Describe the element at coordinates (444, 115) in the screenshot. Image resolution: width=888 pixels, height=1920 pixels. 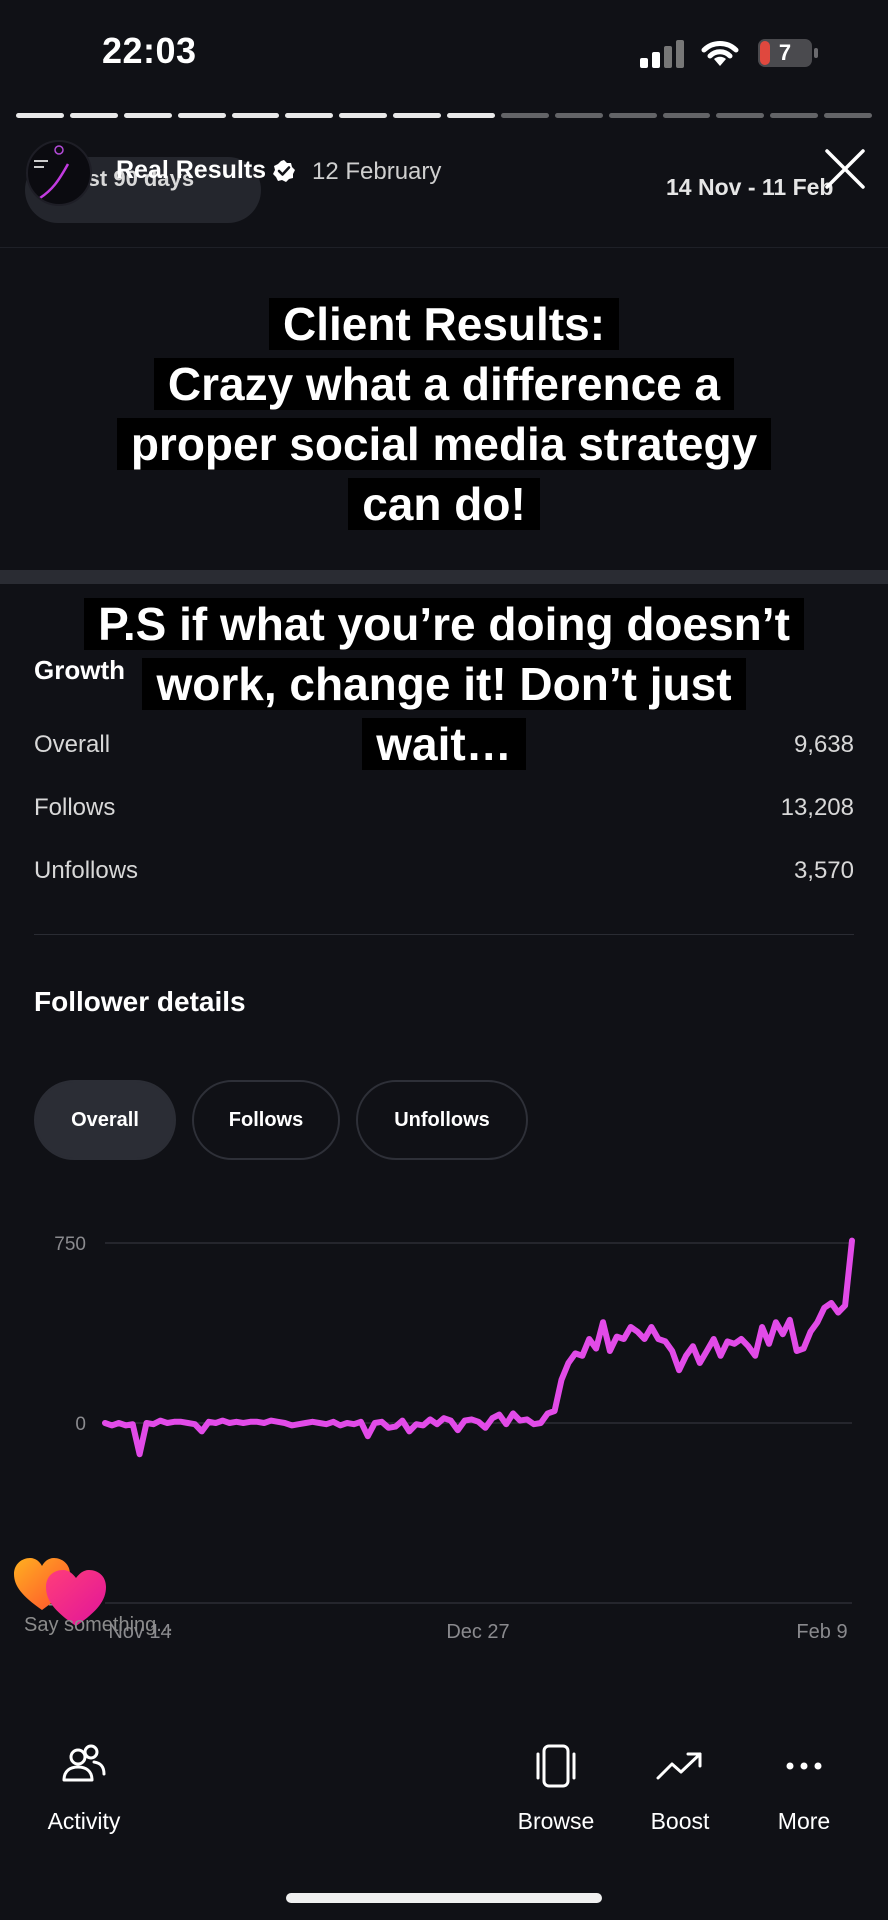
I see `story-progress` at that location.